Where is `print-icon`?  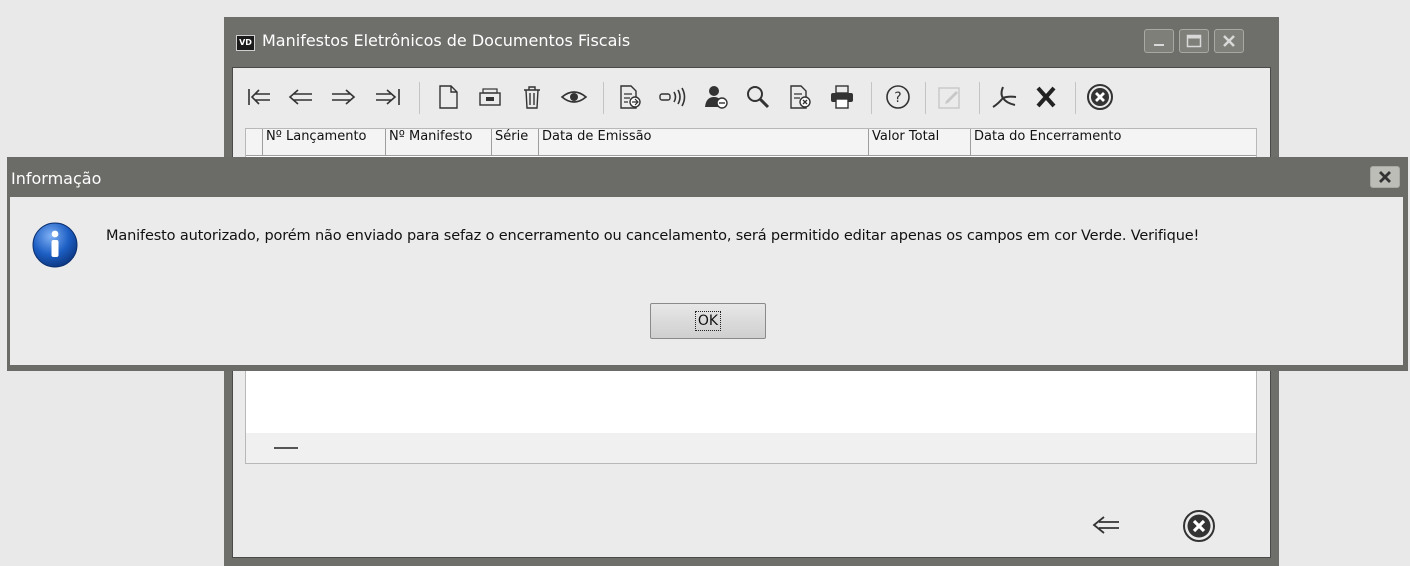 print-icon is located at coordinates (842, 97).